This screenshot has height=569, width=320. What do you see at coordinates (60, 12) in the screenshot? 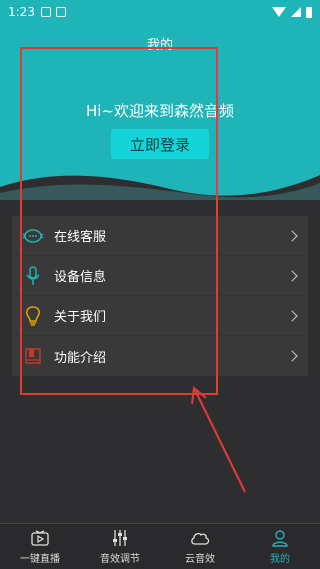
I see `image-notification-icon` at bounding box center [60, 12].